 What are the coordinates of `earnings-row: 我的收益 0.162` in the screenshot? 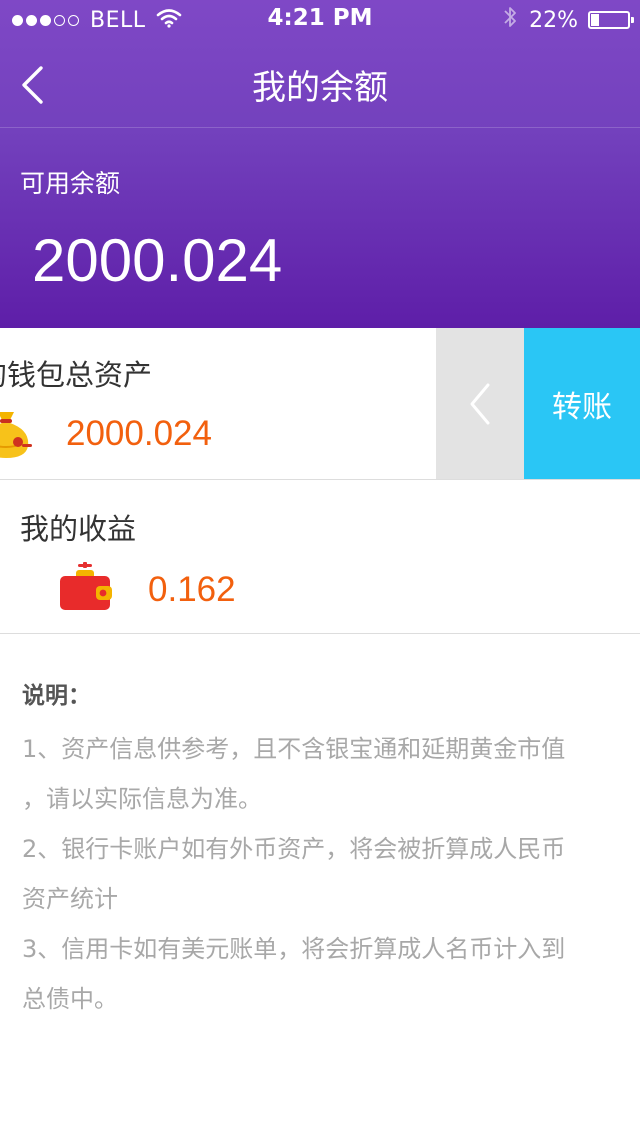 It's located at (320, 557).